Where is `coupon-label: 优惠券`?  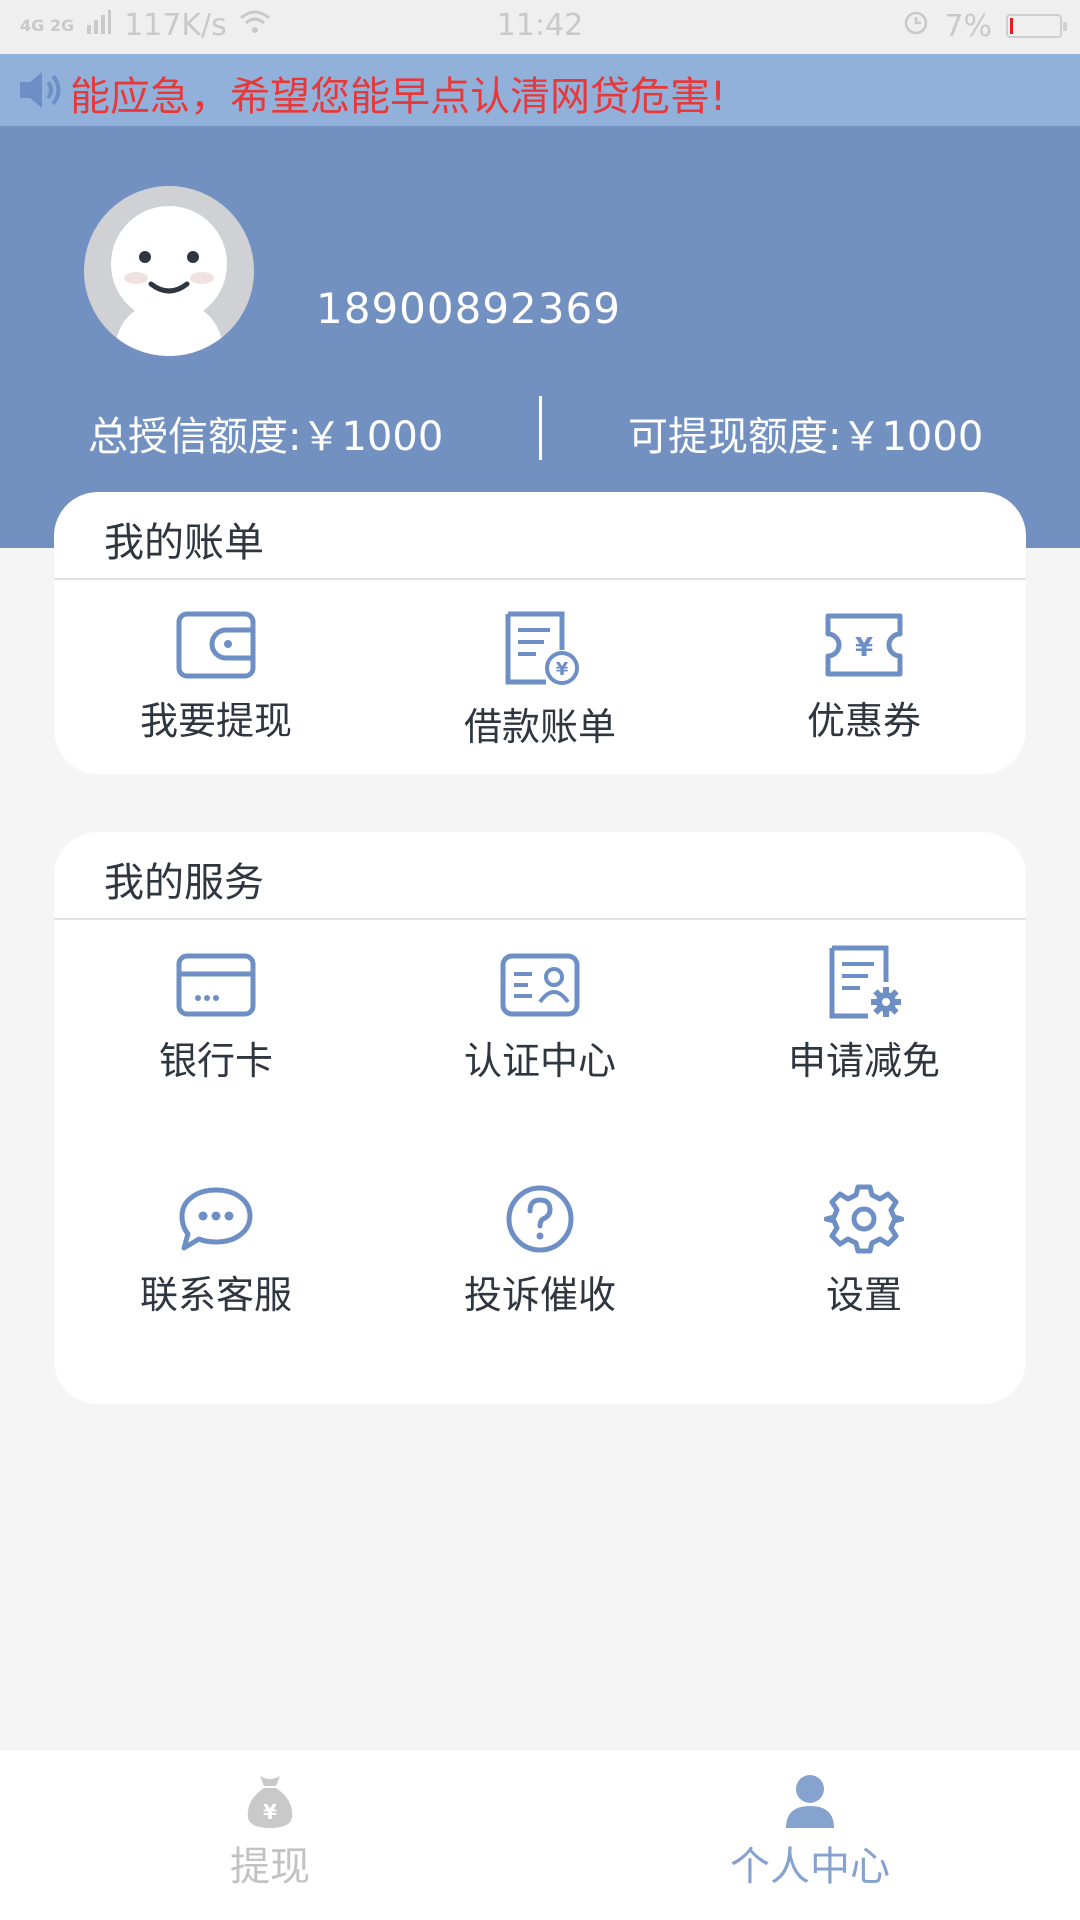
coupon-label: 优惠券 is located at coordinates (863, 721).